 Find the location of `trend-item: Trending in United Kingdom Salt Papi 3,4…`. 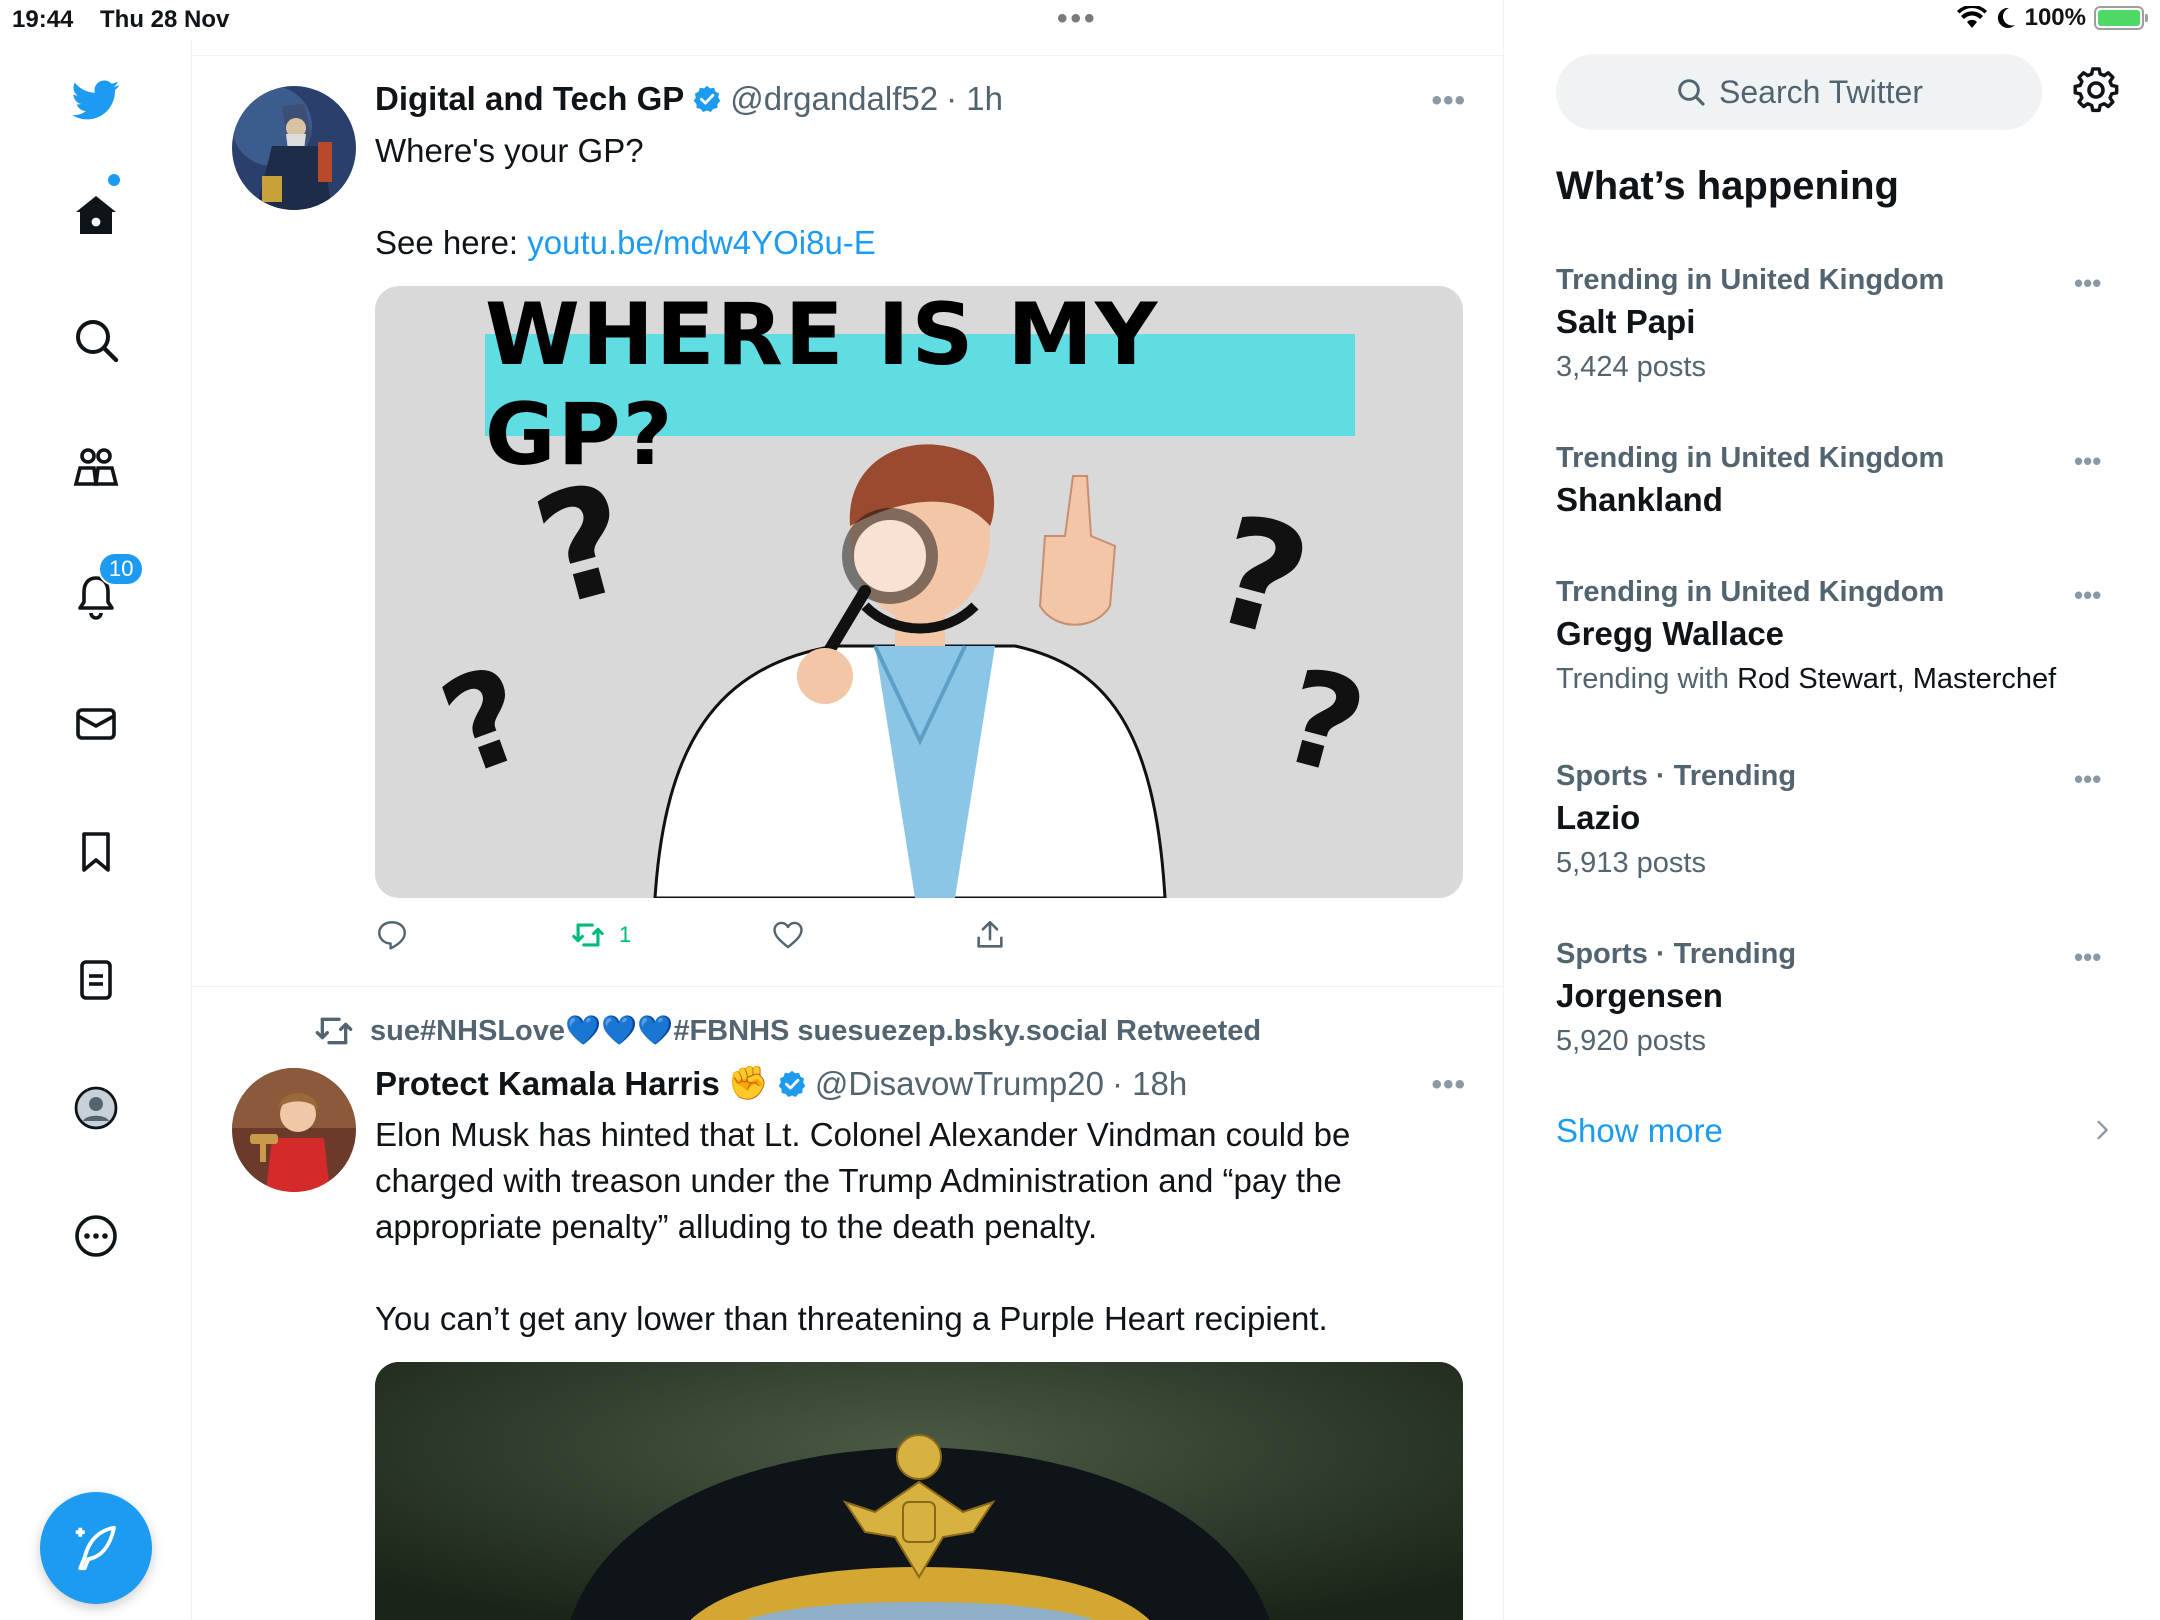

trend-item: Trending in United Kingdom Salt Papi 3,4… is located at coordinates (1836, 324).